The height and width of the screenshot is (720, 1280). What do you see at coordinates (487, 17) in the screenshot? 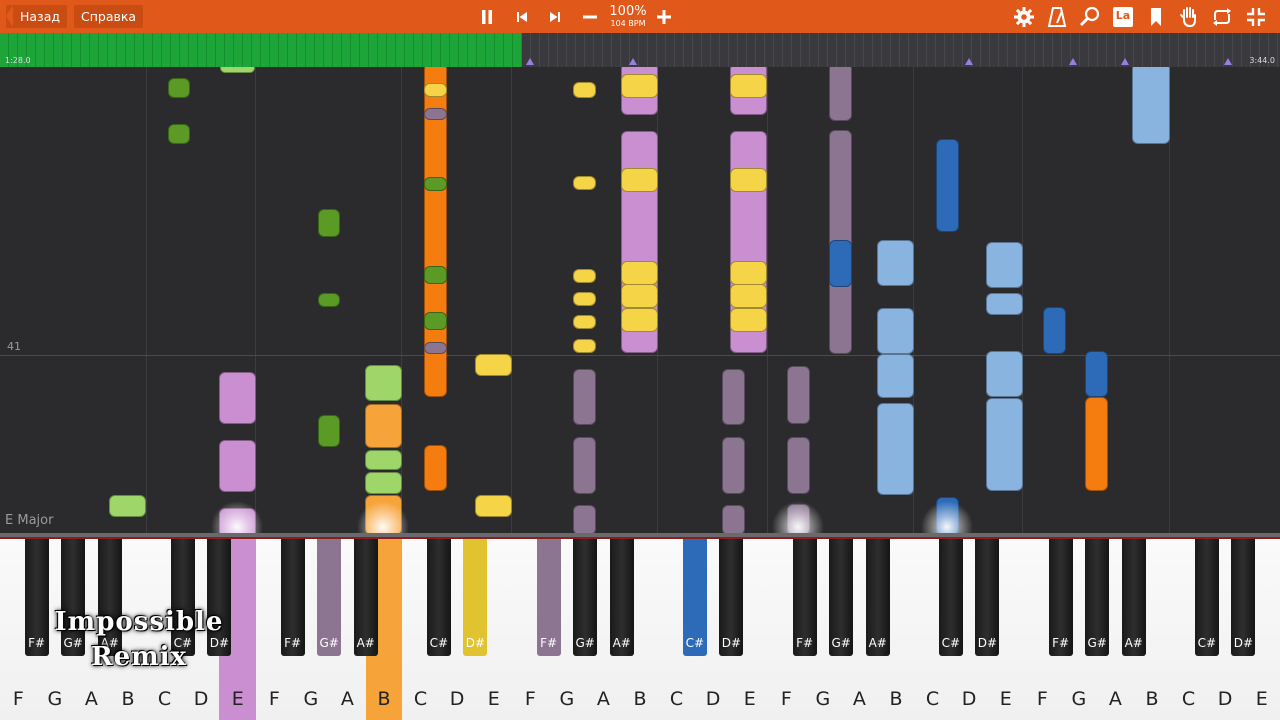
I see `pause-button` at bounding box center [487, 17].